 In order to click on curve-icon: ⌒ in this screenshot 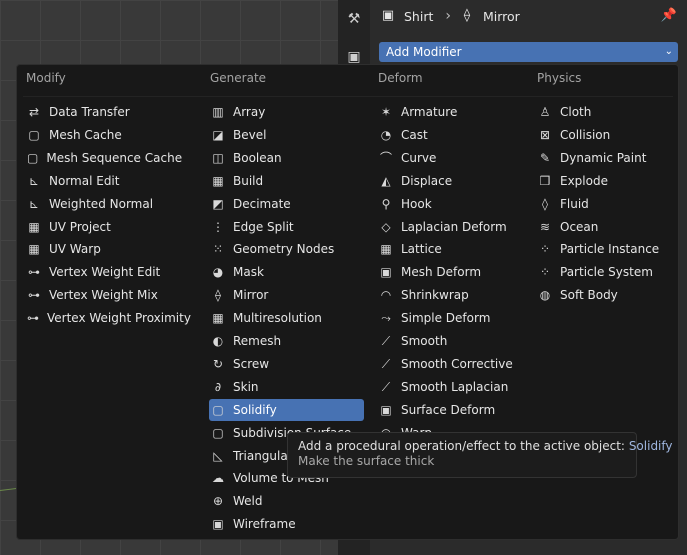, I will do `click(385, 157)`.